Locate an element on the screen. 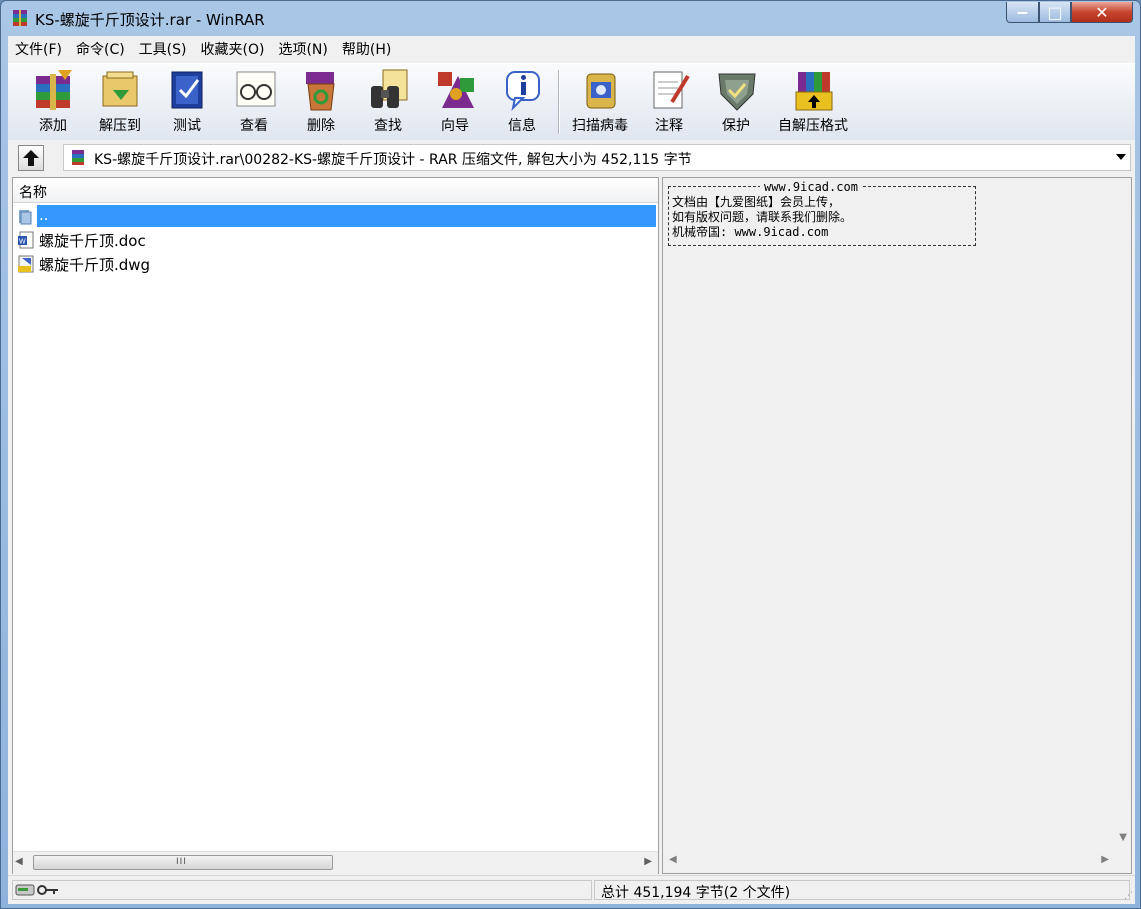 The width and height of the screenshot is (1141, 909). maximize-icon: □ is located at coordinates (1055, 12).